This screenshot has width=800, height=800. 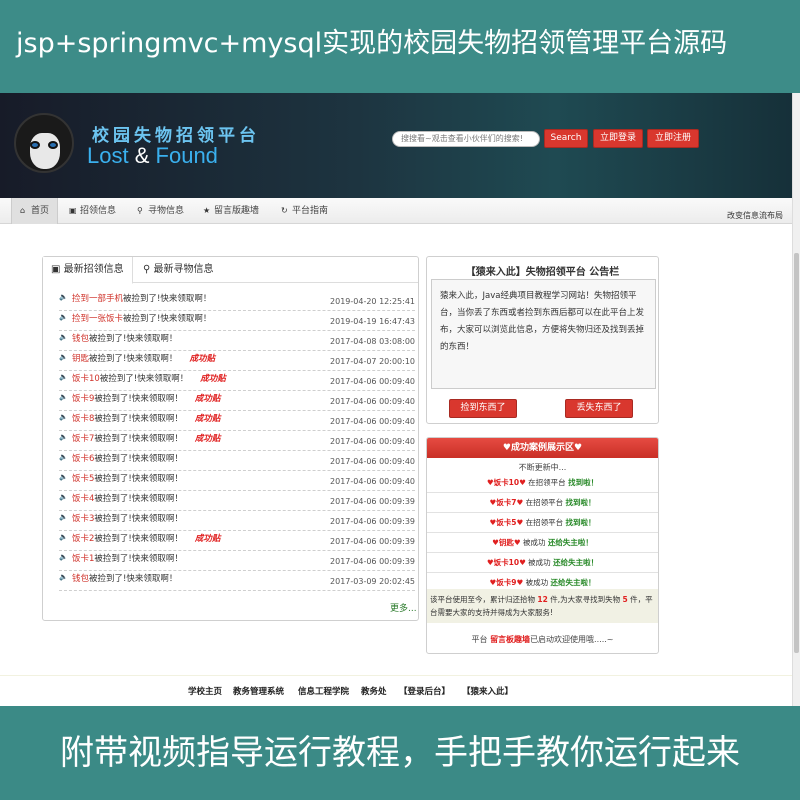 What do you see at coordinates (237, 321) in the screenshot?
I see `list-item: 🔈 捡到一张饭卡被捡到了!快来领取啊！ 2019-04-19 16:47:43` at bounding box center [237, 321].